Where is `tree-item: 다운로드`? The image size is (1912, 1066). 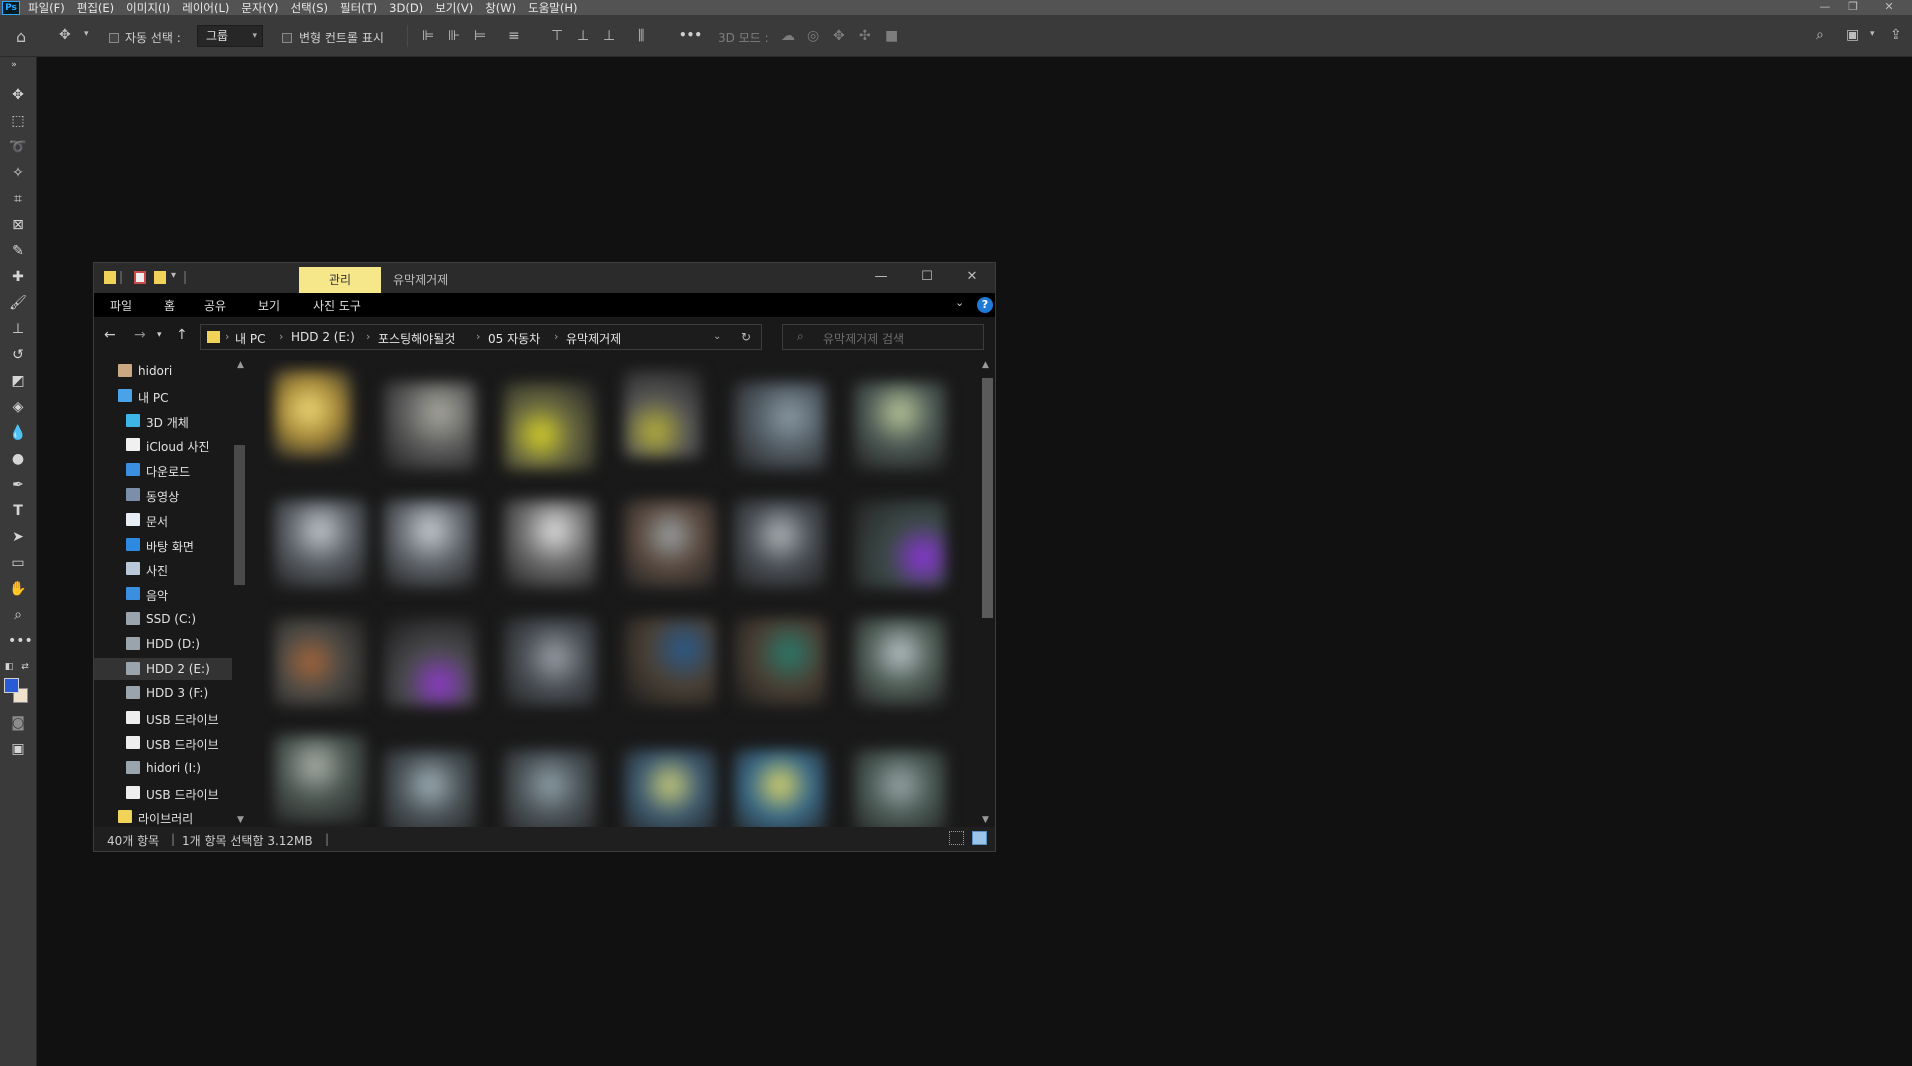 tree-item: 다운로드 is located at coordinates (163, 470).